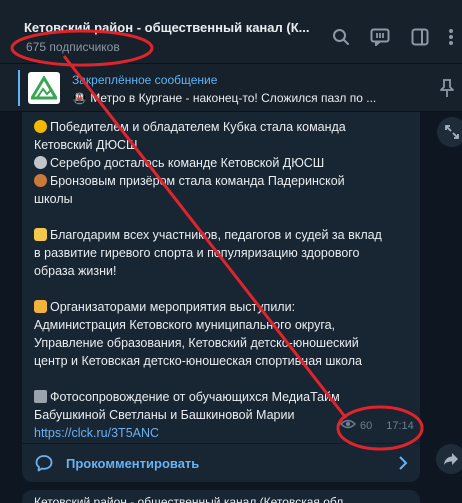 The width and height of the screenshot is (462, 503). I want to click on silver-medal-icon, so click(40, 162).